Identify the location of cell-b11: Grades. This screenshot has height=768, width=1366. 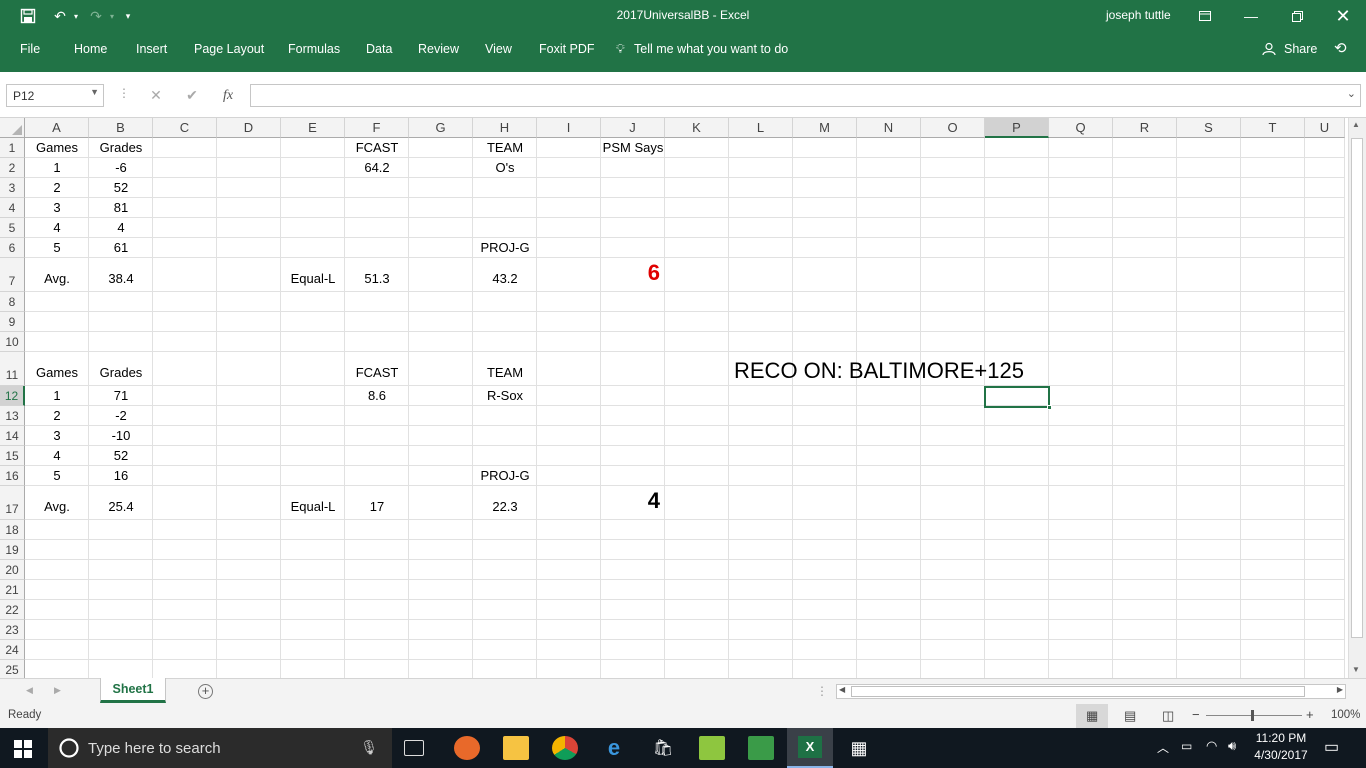
(121, 369).